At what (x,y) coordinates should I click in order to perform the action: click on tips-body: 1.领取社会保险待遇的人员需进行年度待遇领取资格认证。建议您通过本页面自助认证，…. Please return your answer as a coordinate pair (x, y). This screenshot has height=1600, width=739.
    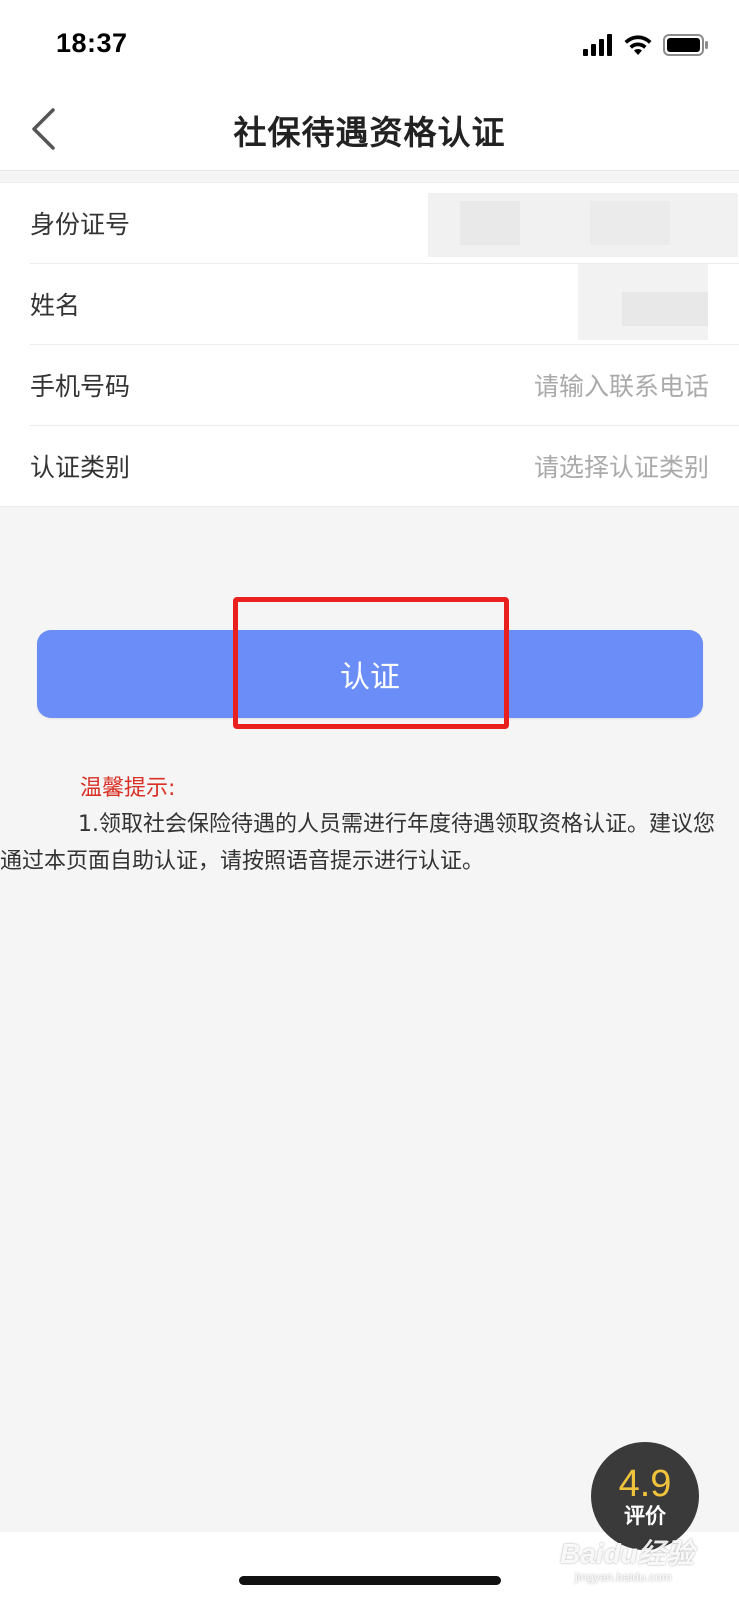
    Looking at the image, I should click on (357, 843).